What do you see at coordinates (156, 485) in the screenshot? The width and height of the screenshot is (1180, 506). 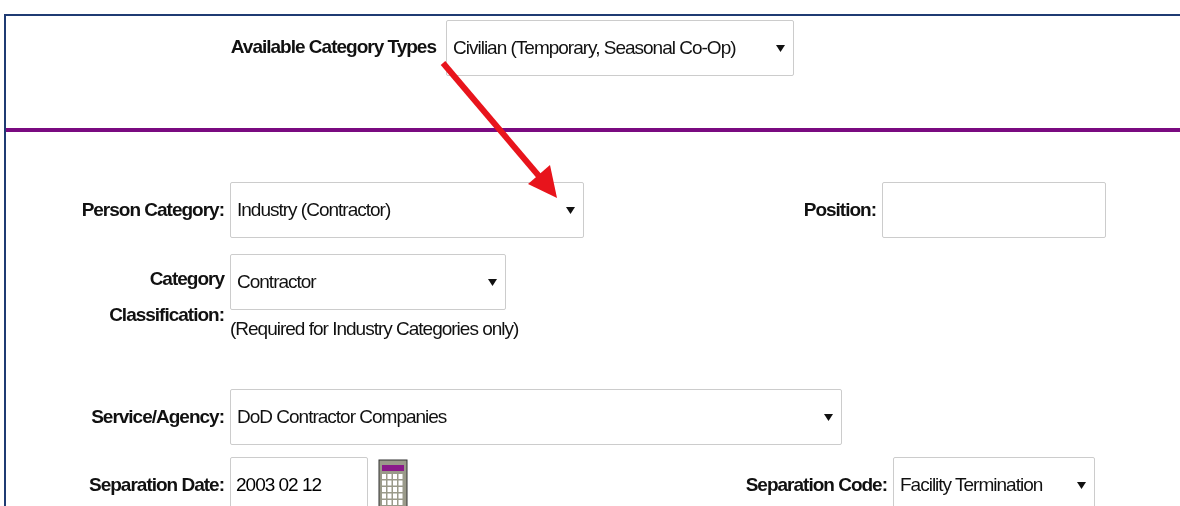 I see `field-label: Separation Date:` at bounding box center [156, 485].